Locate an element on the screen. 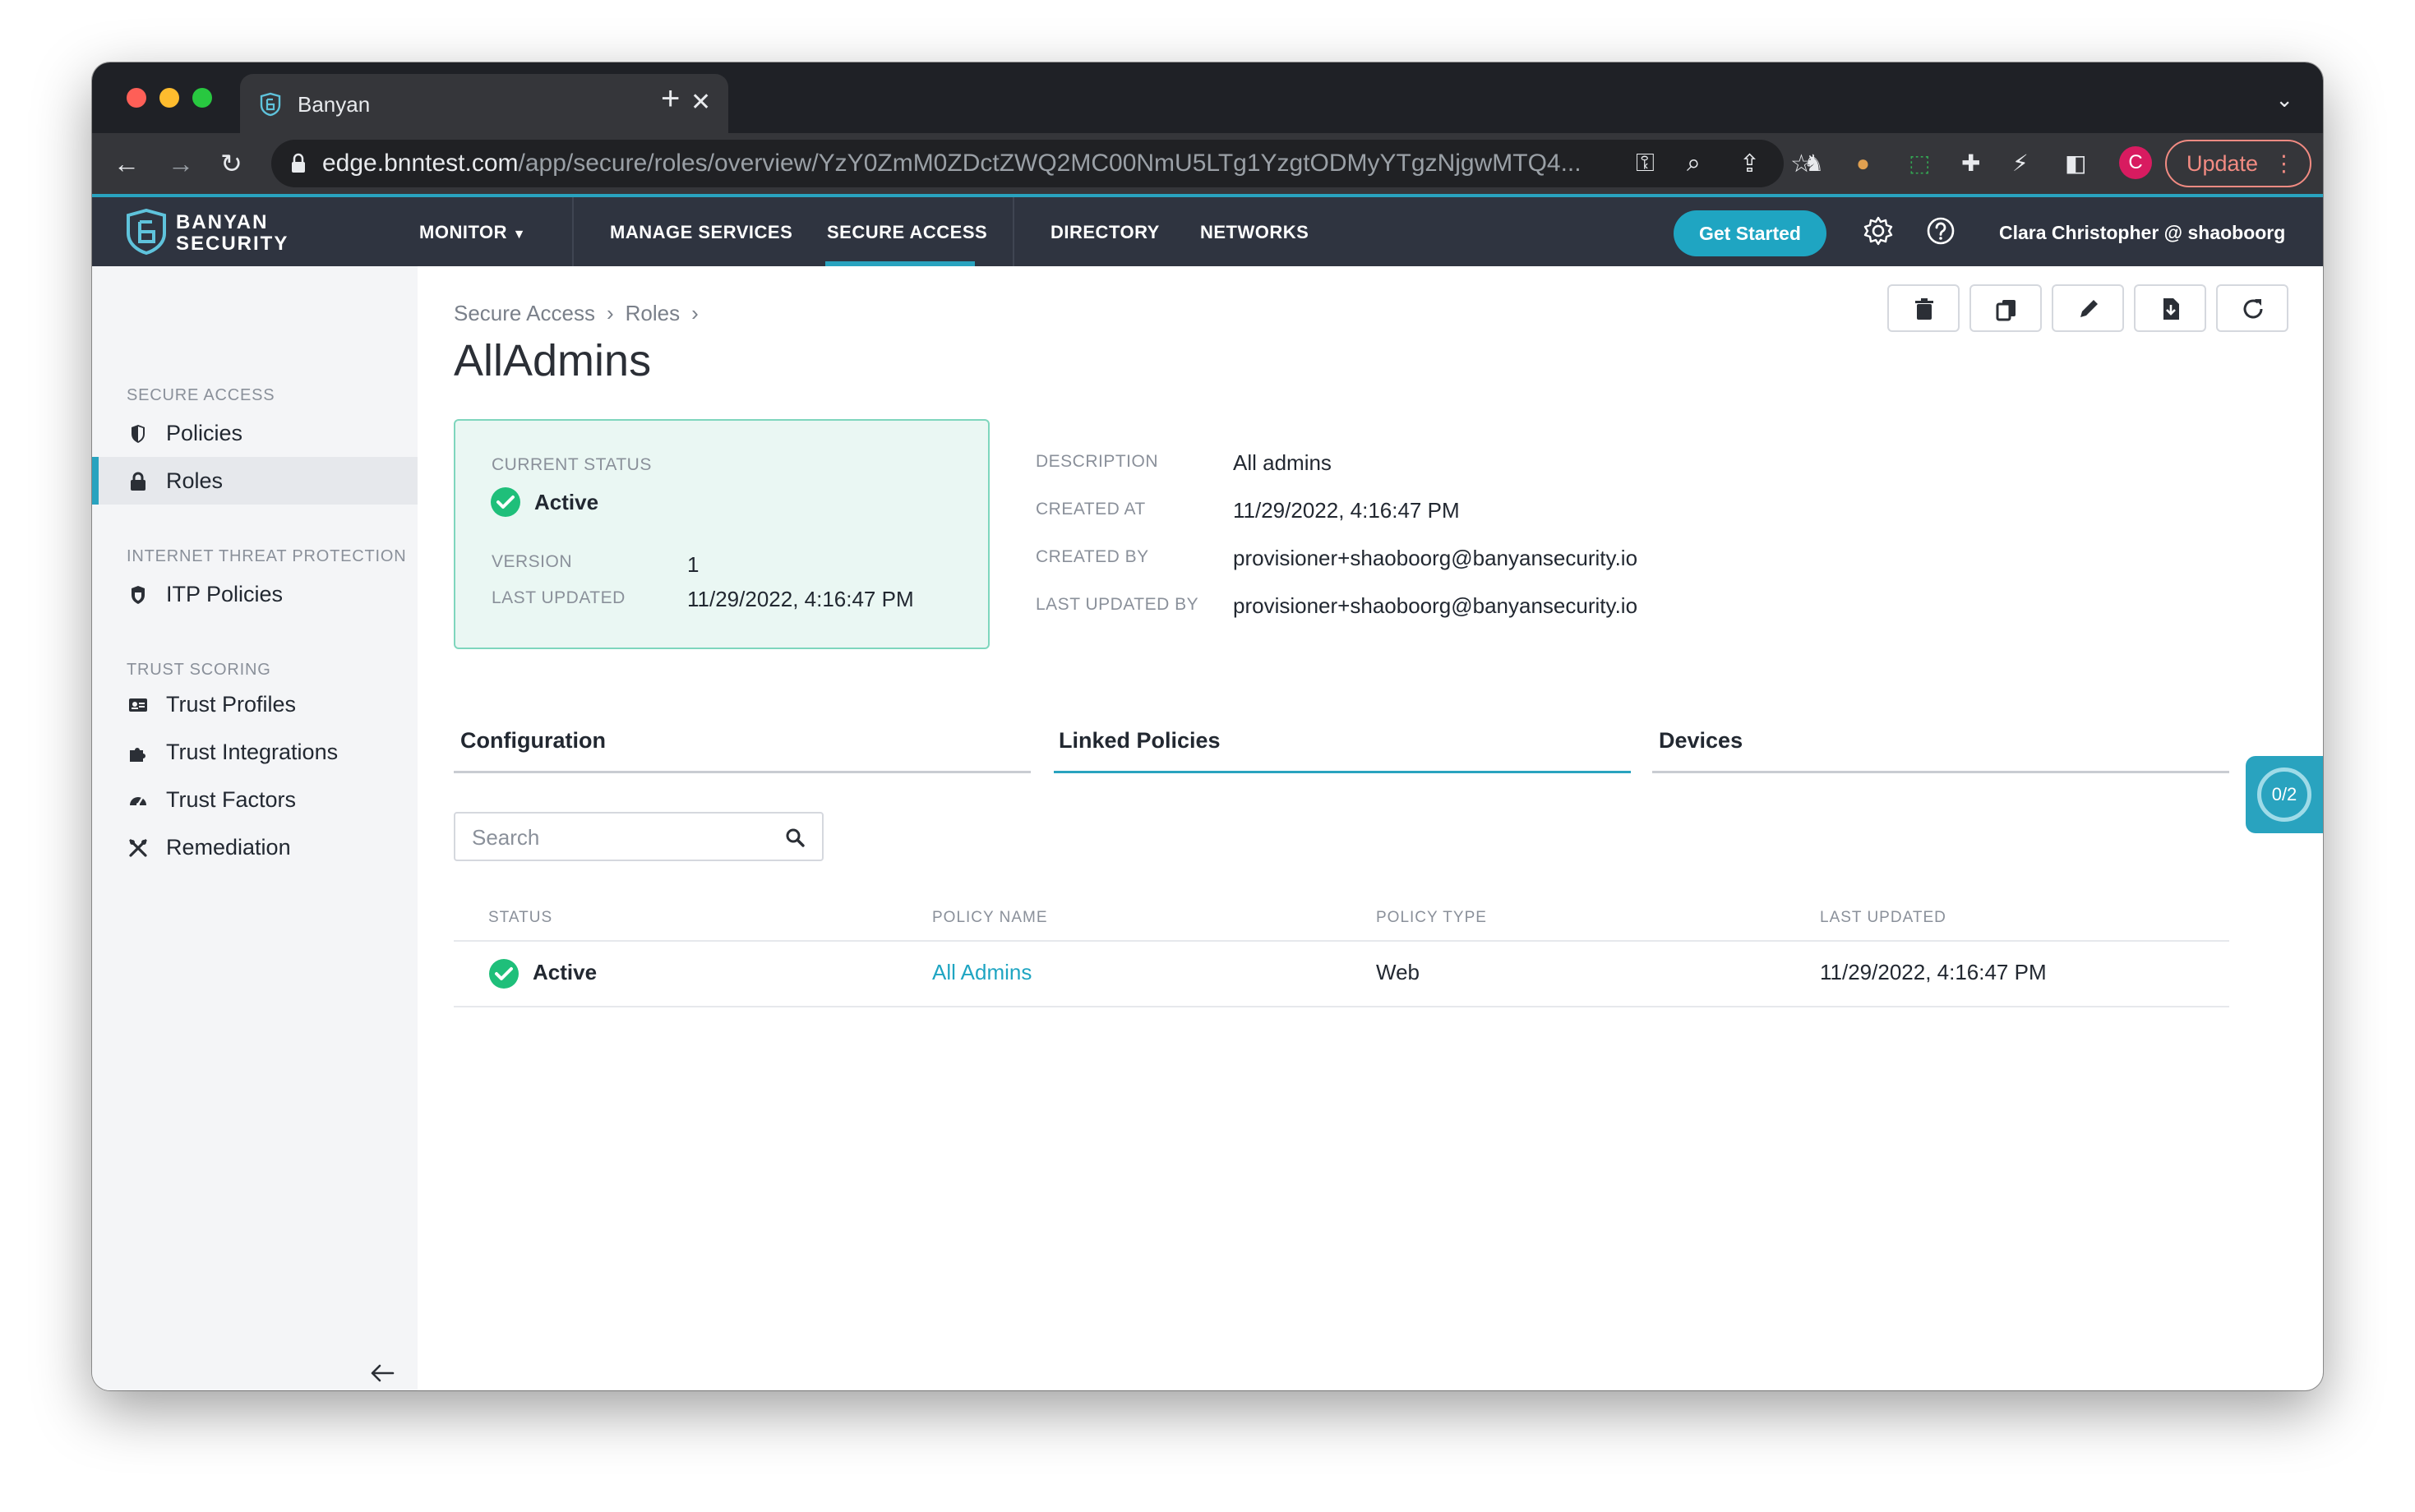 The height and width of the screenshot is (1512, 2415). refresh-button is located at coordinates (2252, 308).